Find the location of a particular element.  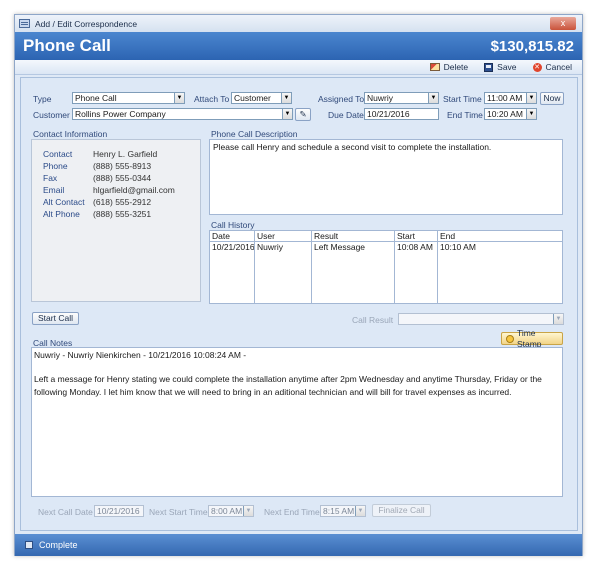

alt-phone-row: Alt Phone (888) 555-3251 is located at coordinates (97, 215).